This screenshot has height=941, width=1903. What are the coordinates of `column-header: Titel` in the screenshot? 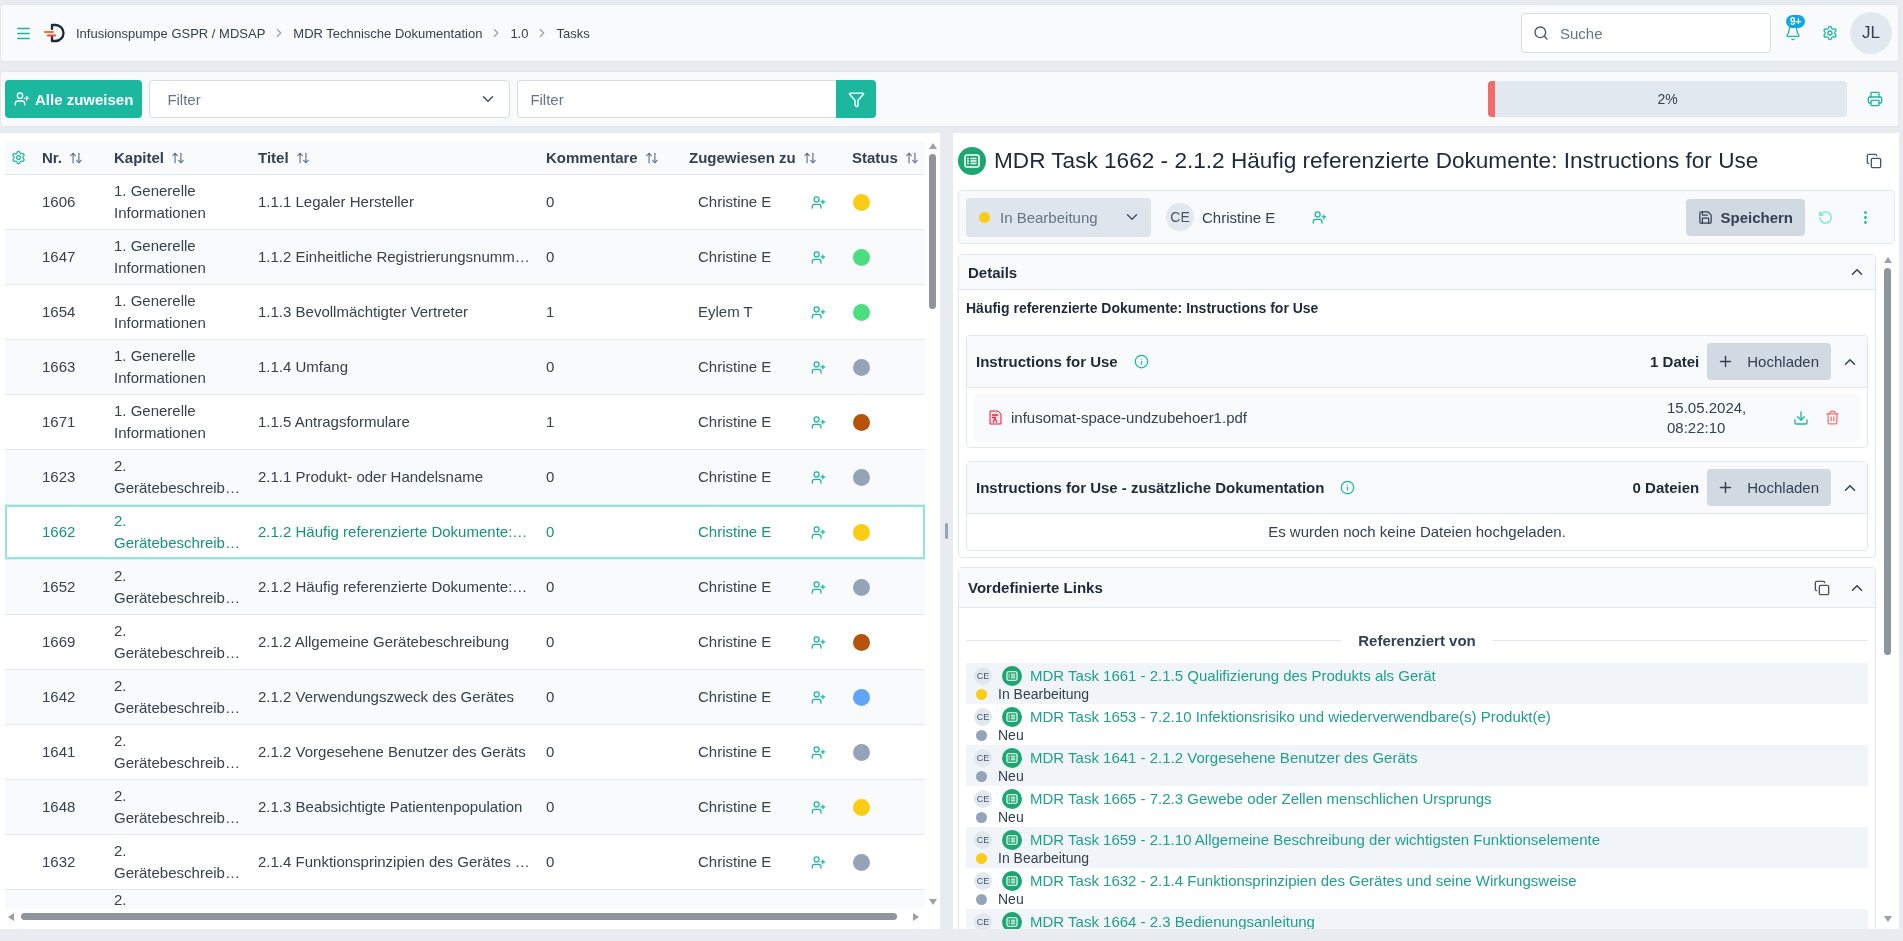 It's located at (396, 157).